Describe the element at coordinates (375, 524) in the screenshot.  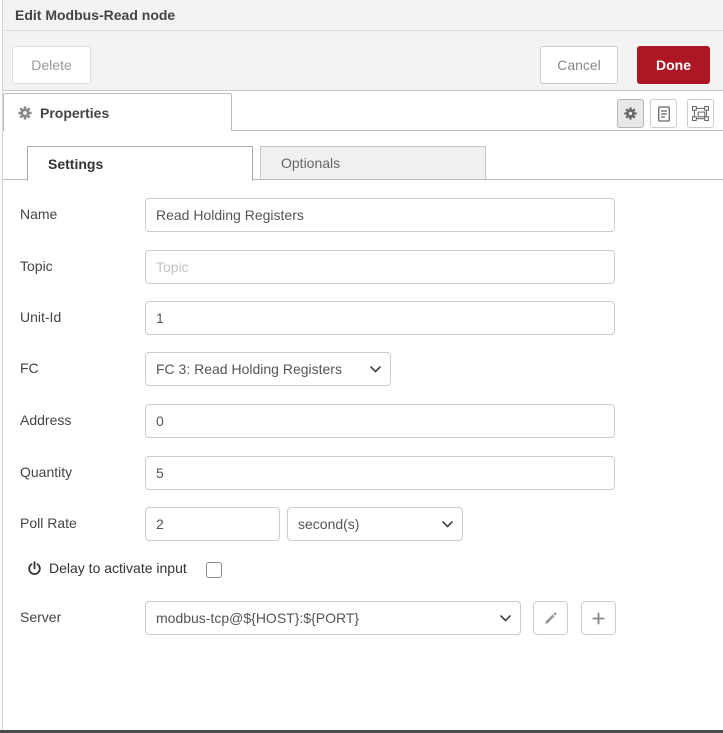
I see `poll-rate-unit-select: second(s)` at that location.